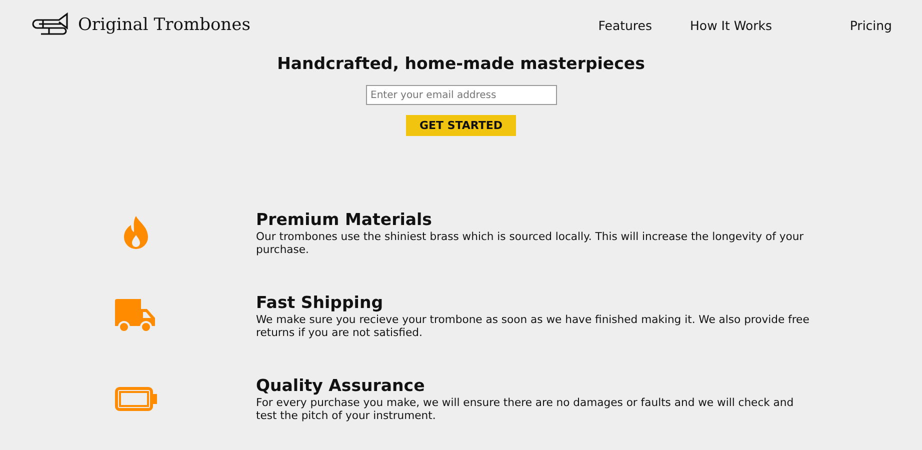  What do you see at coordinates (461, 125) in the screenshot?
I see `get-started-button: GET STARTED` at bounding box center [461, 125].